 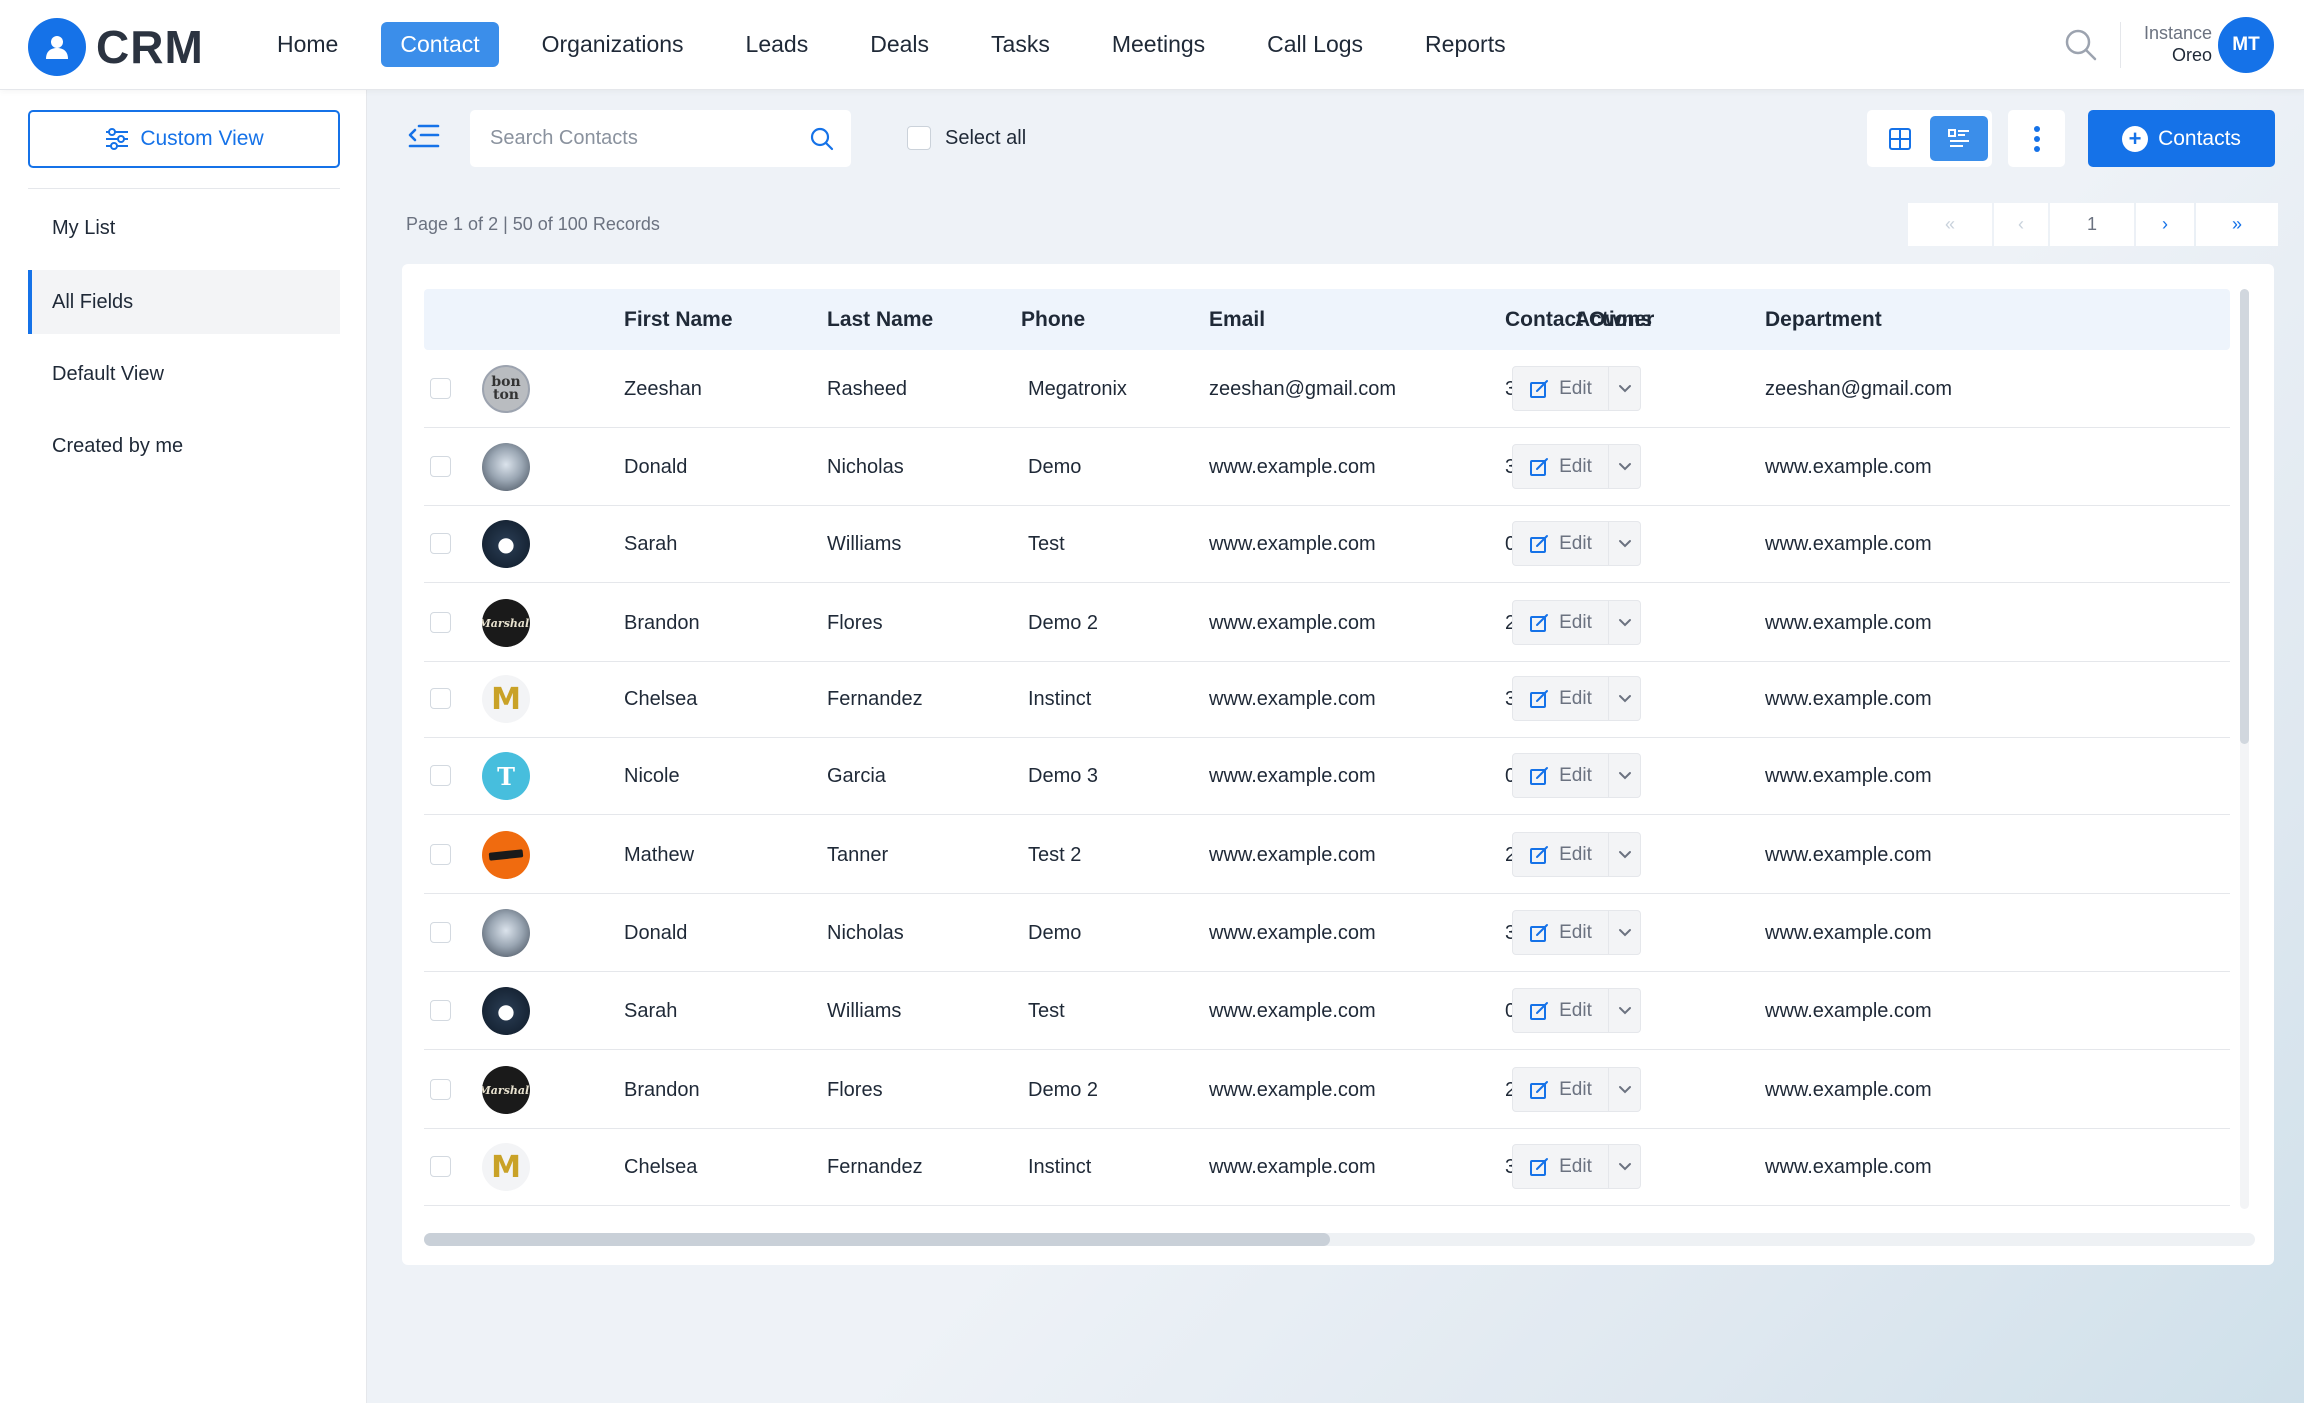 I want to click on instance-name: Oreo, so click(x=2191, y=55).